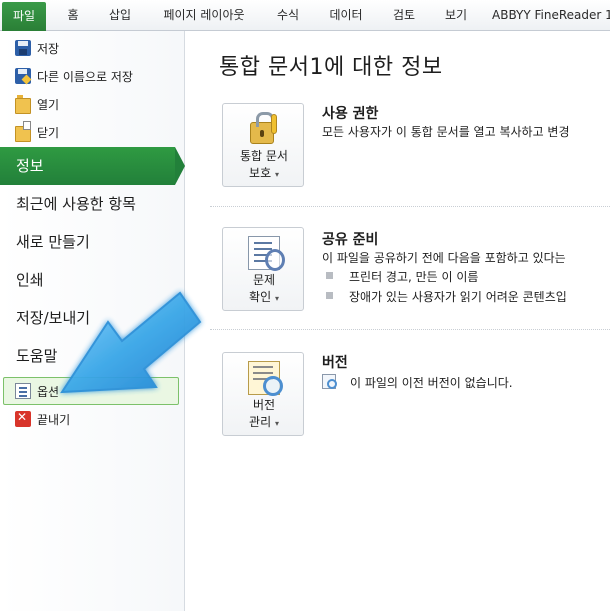  I want to click on manage-versions-icon, so click(265, 378).